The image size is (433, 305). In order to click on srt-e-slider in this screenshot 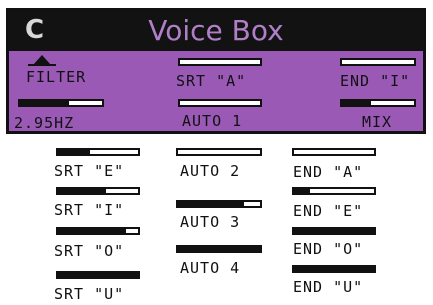, I will do `click(98, 152)`.